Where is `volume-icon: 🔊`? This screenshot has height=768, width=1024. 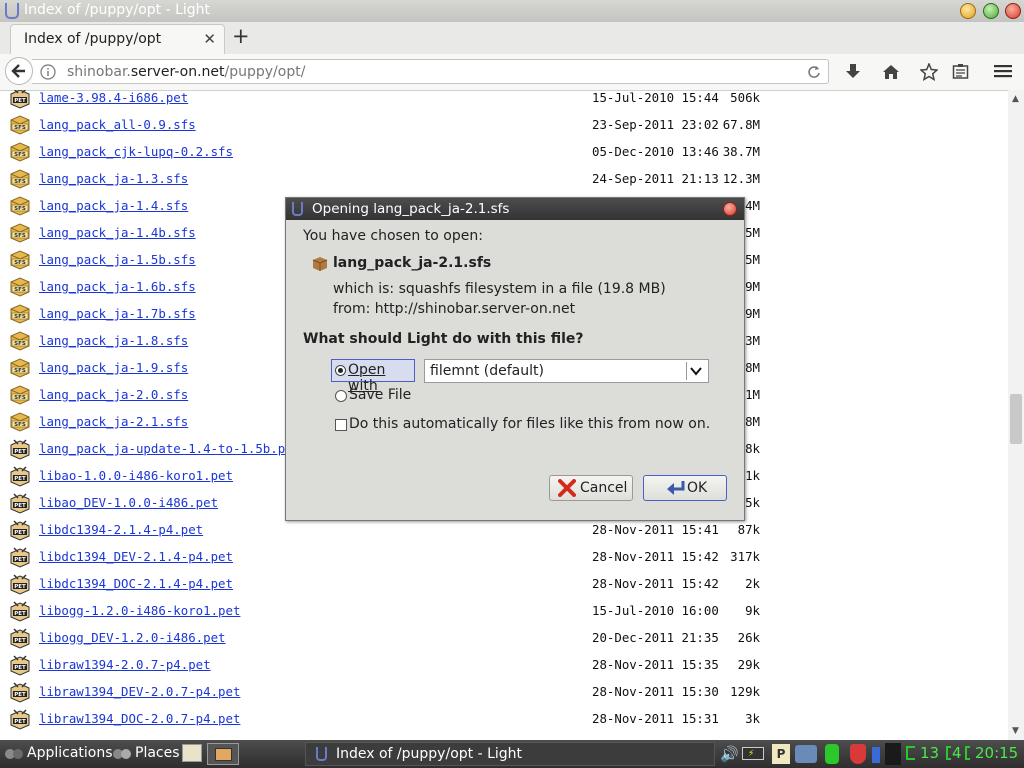 volume-icon: 🔊 is located at coordinates (729, 754).